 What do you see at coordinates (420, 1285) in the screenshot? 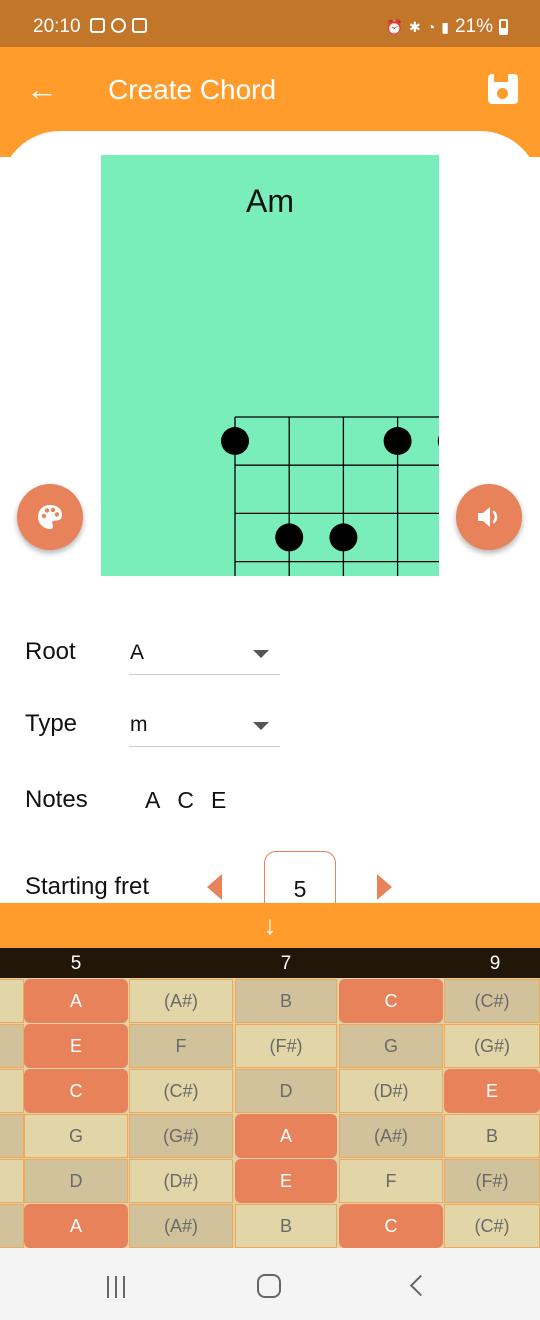
I see `back-icon` at bounding box center [420, 1285].